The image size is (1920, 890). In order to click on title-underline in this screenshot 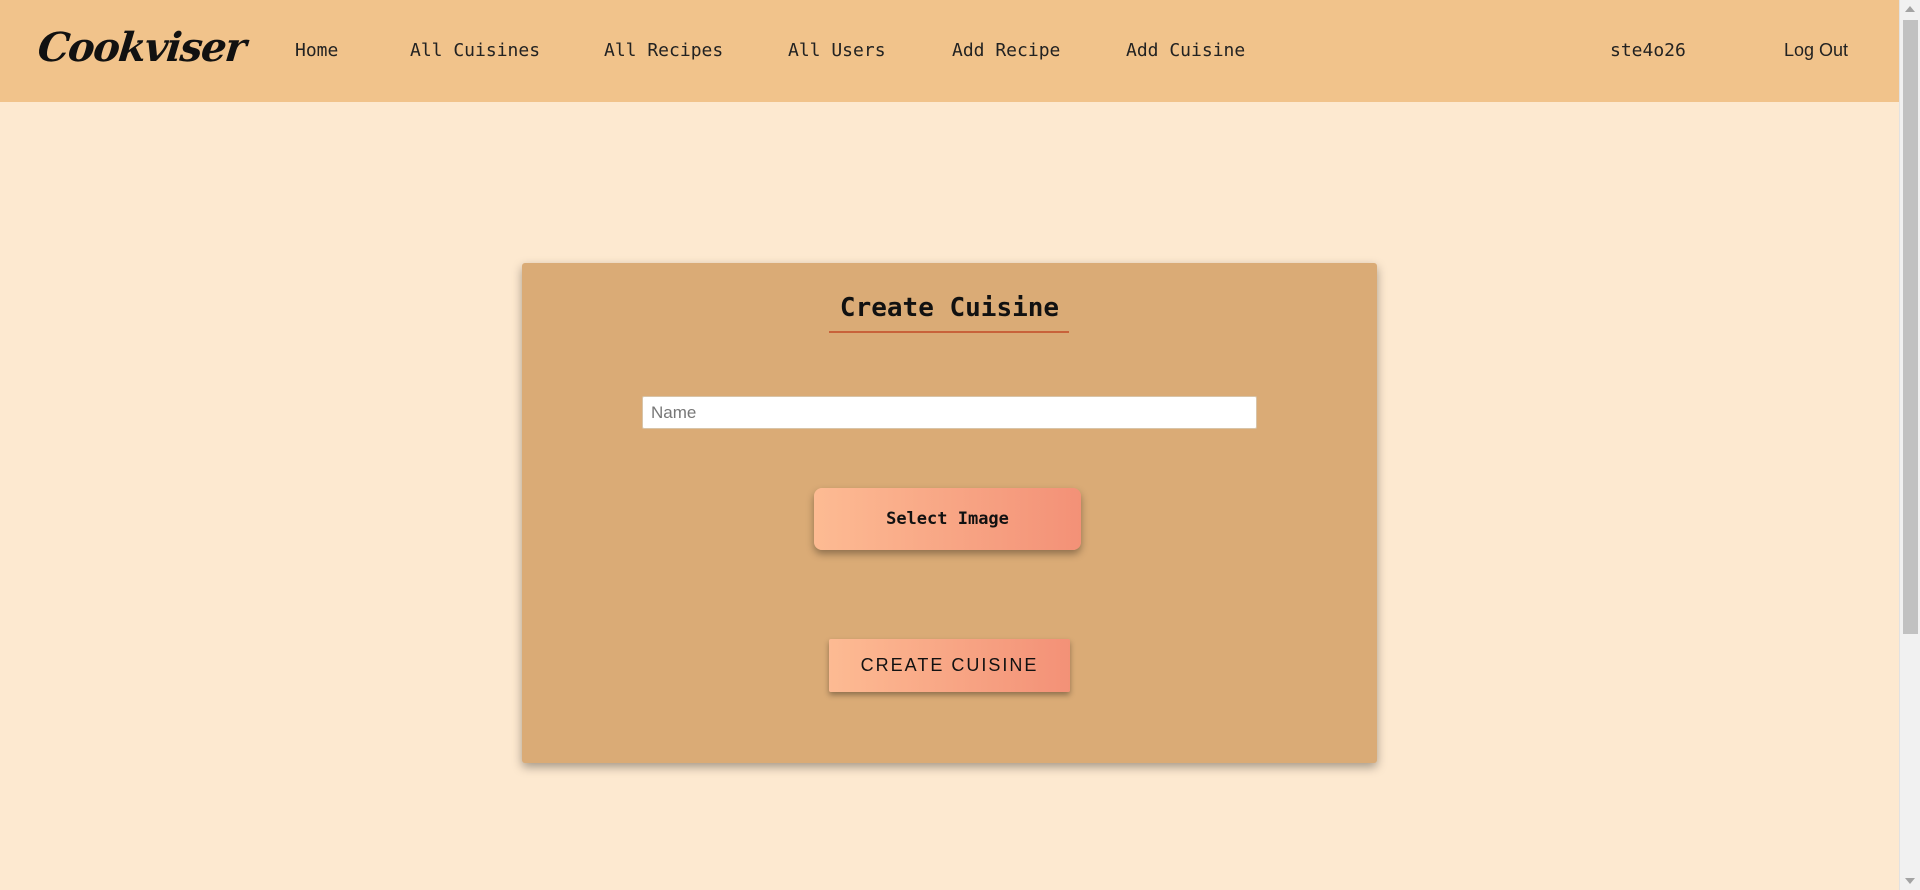, I will do `click(949, 332)`.